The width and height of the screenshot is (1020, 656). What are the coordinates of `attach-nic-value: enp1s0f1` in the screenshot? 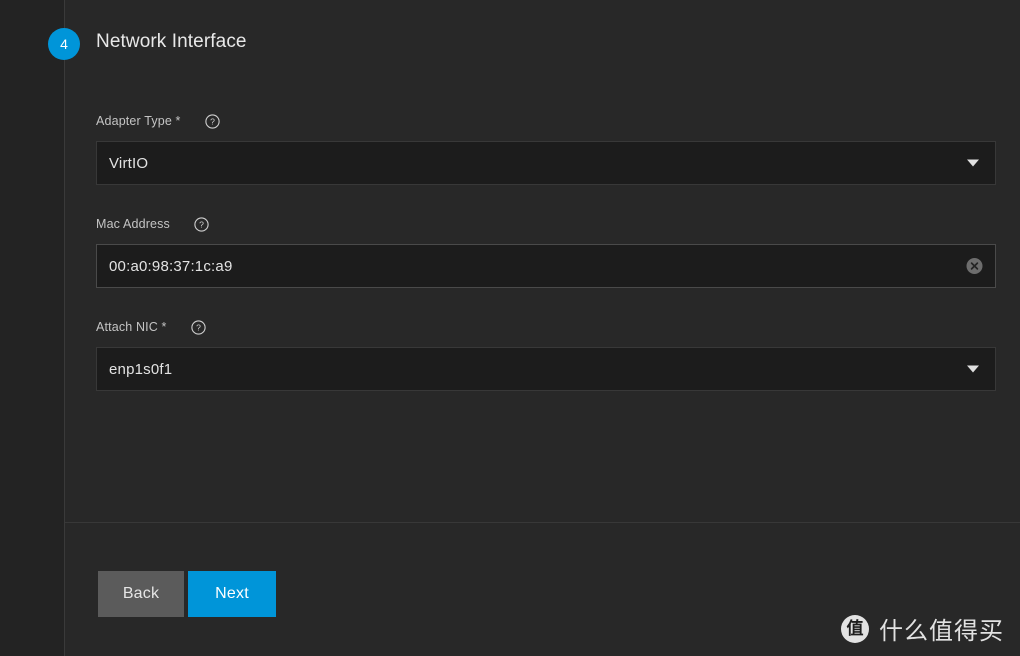 It's located at (141, 369).